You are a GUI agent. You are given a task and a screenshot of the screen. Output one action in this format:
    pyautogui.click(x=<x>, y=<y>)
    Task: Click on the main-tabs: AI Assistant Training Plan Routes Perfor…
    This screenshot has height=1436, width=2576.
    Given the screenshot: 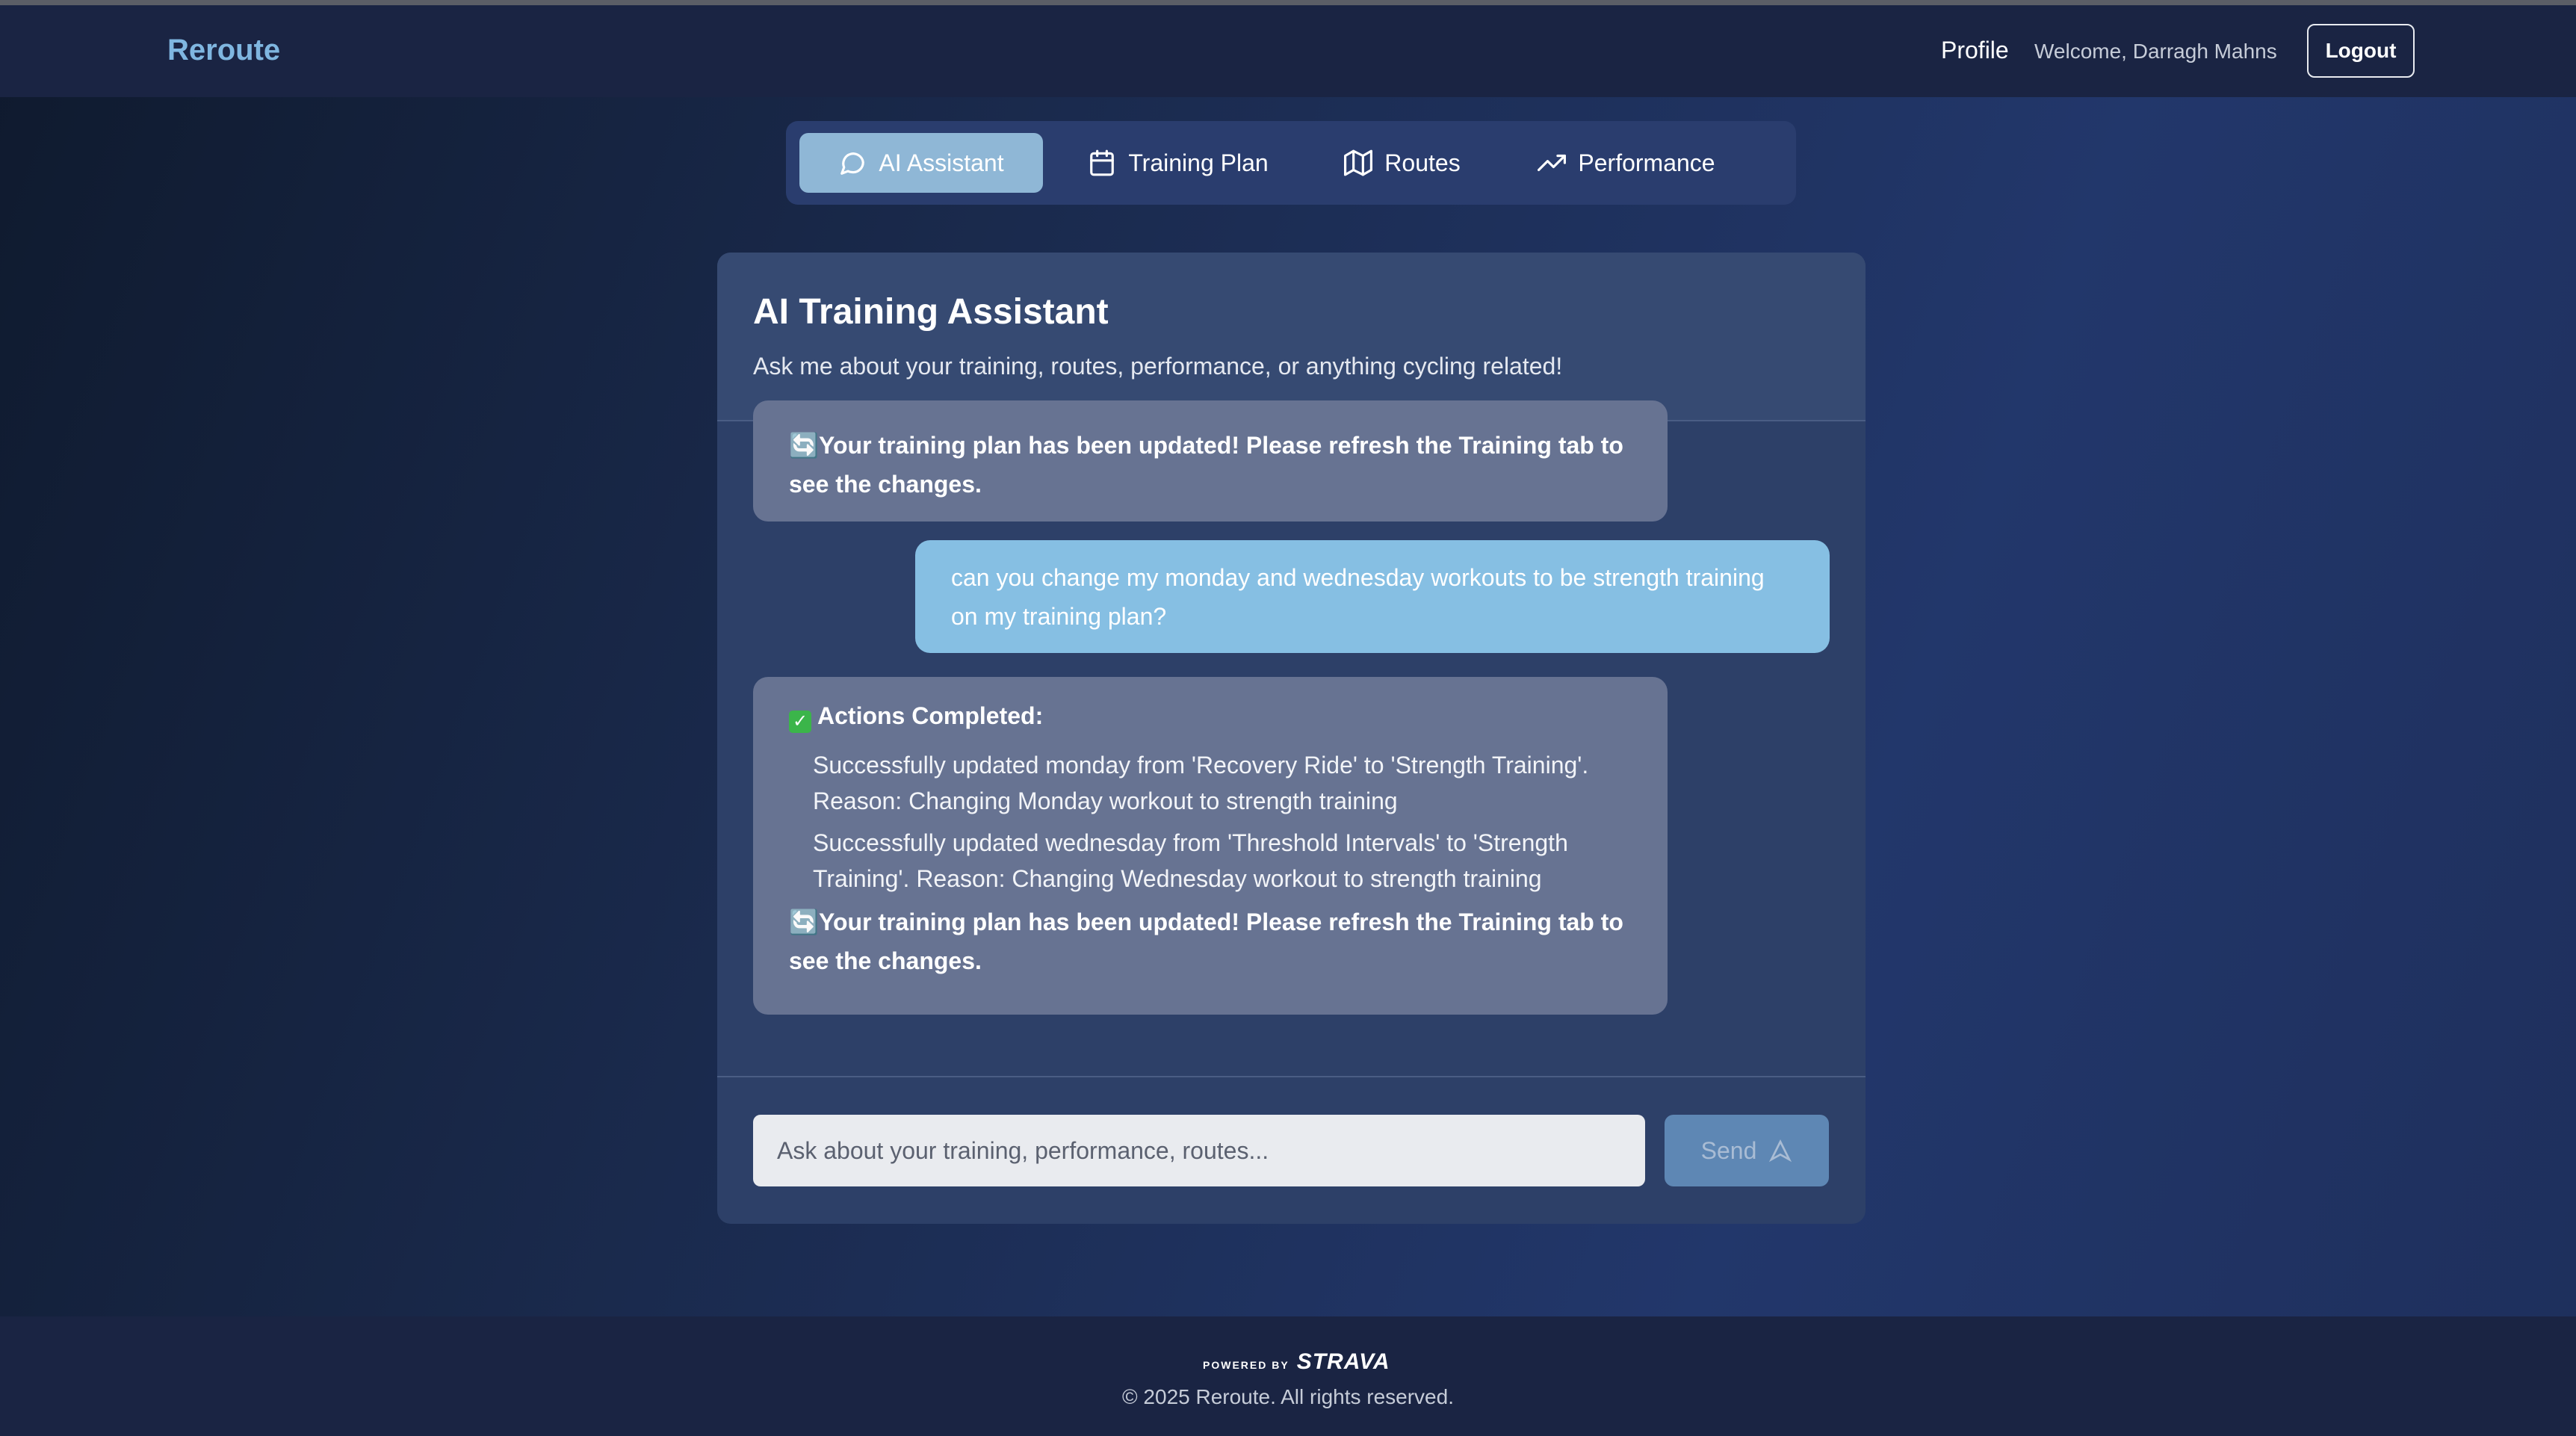 What is the action you would take?
    pyautogui.click(x=1291, y=163)
    